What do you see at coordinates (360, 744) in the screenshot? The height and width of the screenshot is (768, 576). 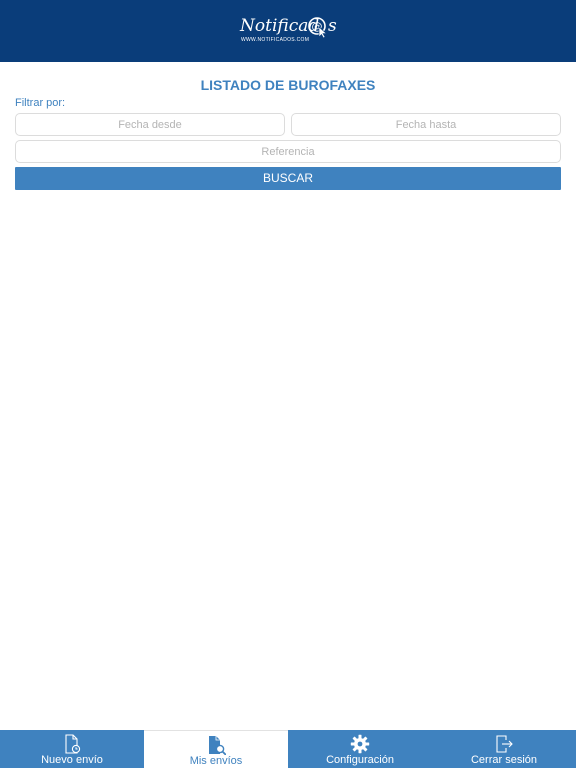 I see `gear-icon` at bounding box center [360, 744].